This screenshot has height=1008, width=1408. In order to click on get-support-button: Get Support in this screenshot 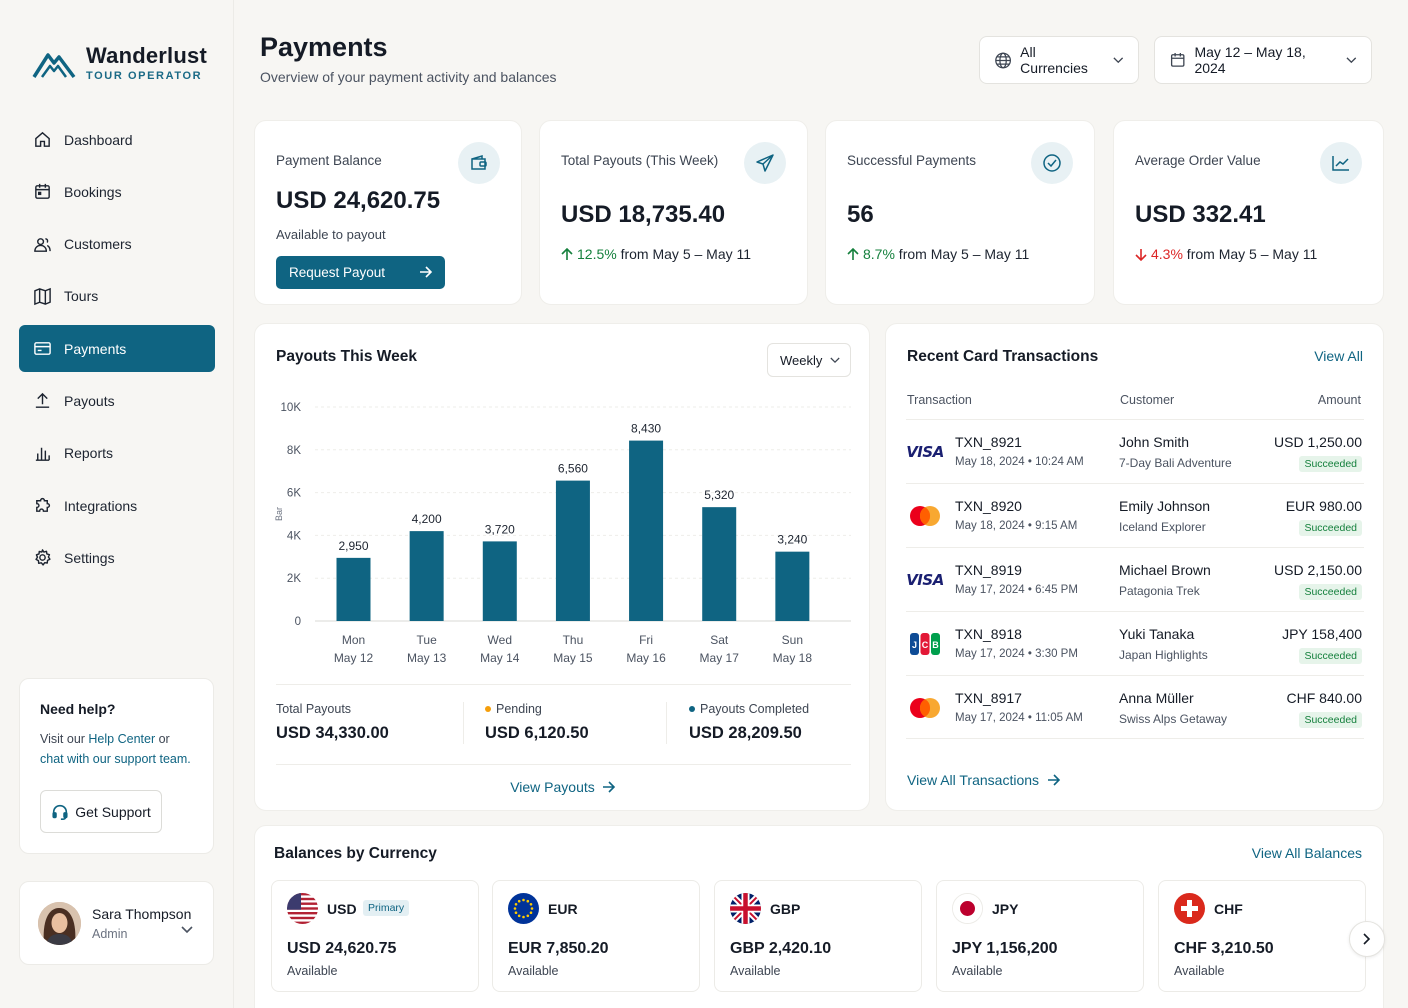, I will do `click(101, 811)`.